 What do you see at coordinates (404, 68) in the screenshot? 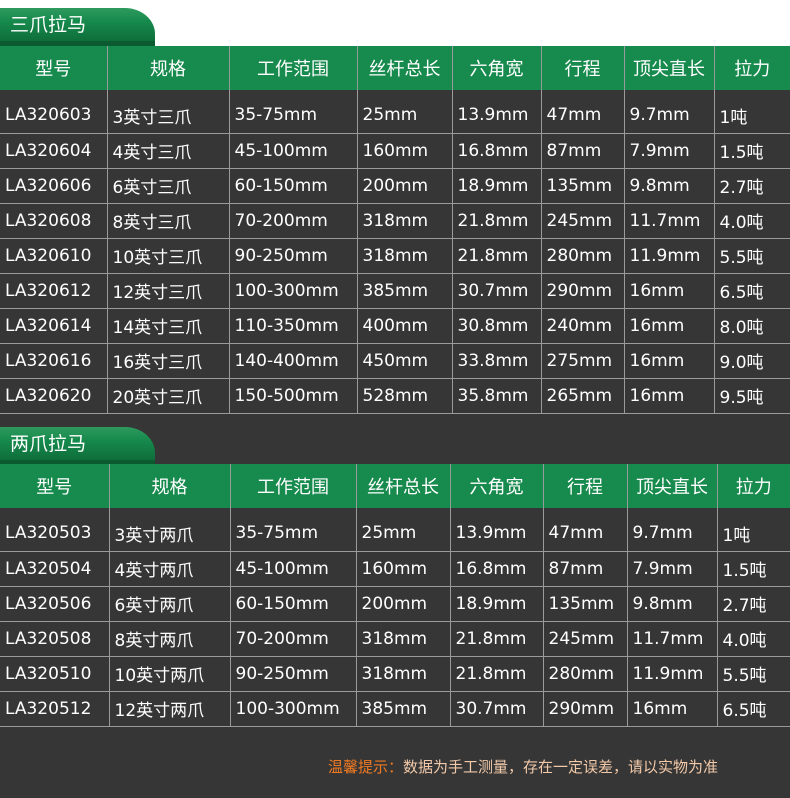
I see `column-header: 丝杆总长` at bounding box center [404, 68].